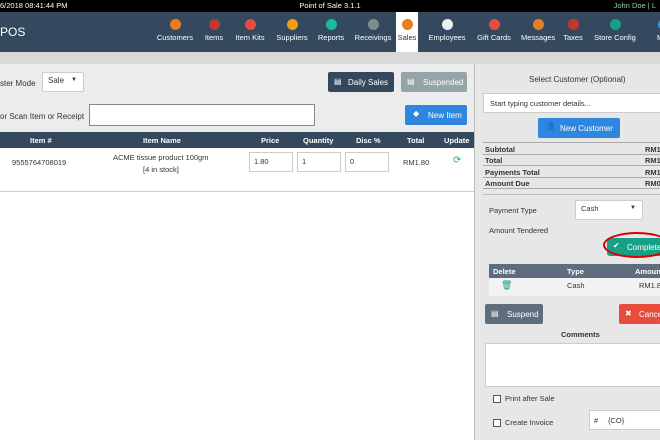 The height and width of the screenshot is (440, 660). What do you see at coordinates (635, 5) in the screenshot?
I see `user-link: John Doe | L` at bounding box center [635, 5].